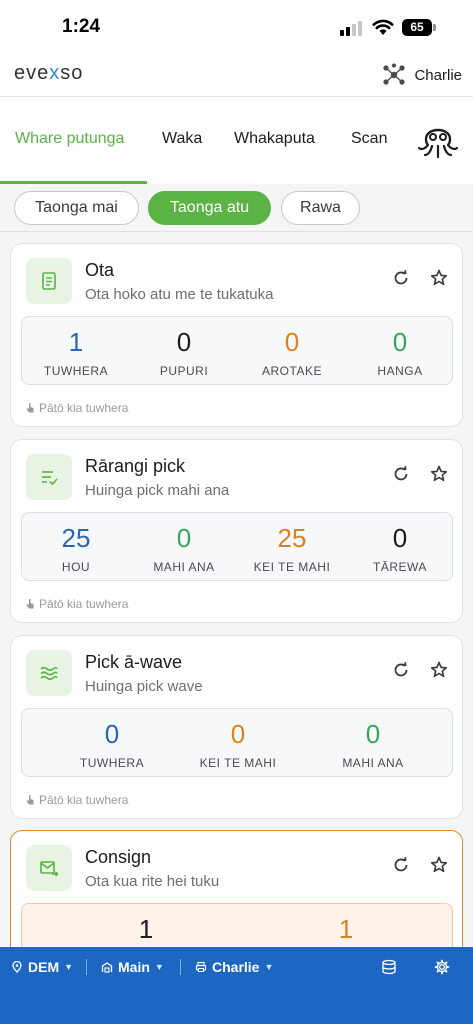 Image resolution: width=473 pixels, height=1024 pixels. Describe the element at coordinates (76, 351) in the screenshot. I see `stat-tuwhera: 1 TUWHERA` at that location.